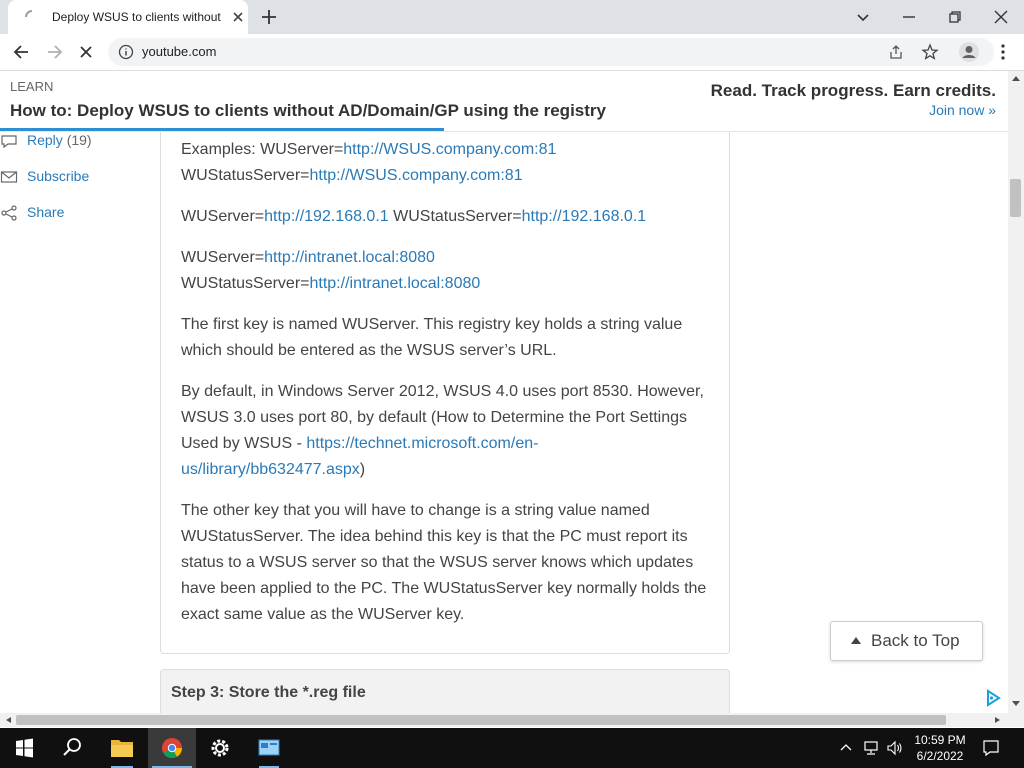 The width and height of the screenshot is (1024, 768). Describe the element at coordinates (415, 175) in the screenshot. I see `wsus-status-url-link: http://WSUS.company.com:81` at that location.